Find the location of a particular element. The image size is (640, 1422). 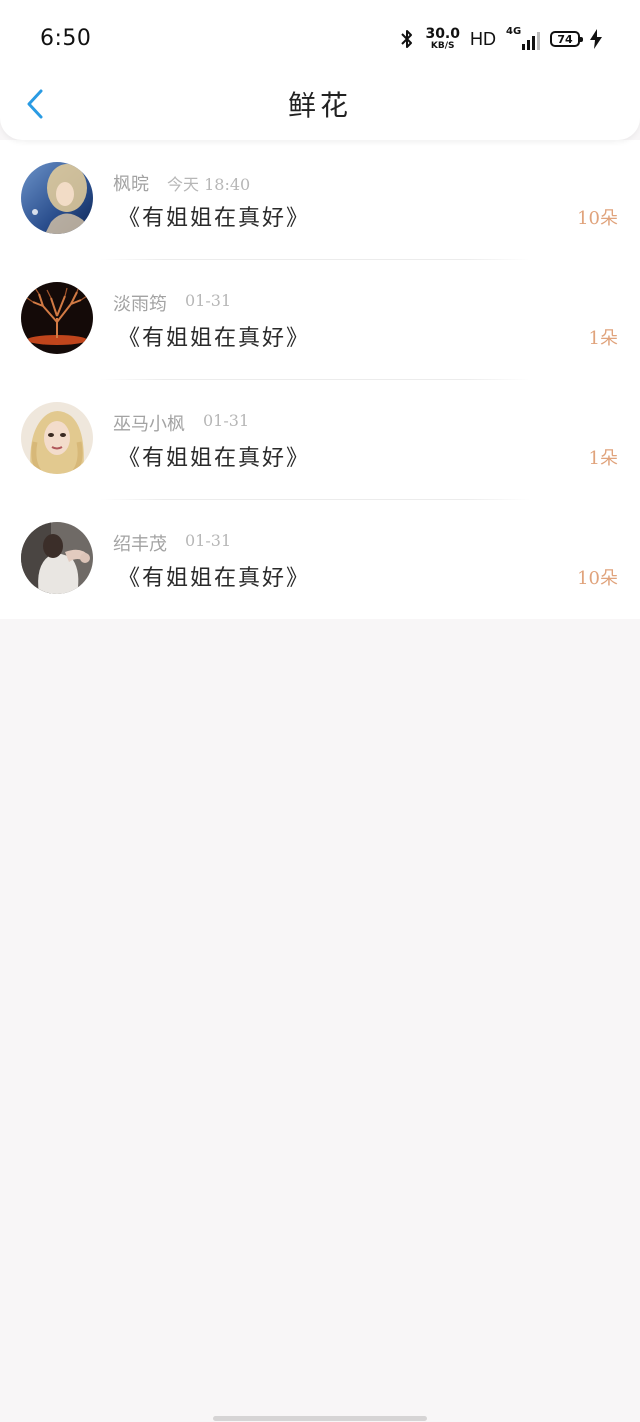

sender-name: 巫马小枫 is located at coordinates (149, 424).